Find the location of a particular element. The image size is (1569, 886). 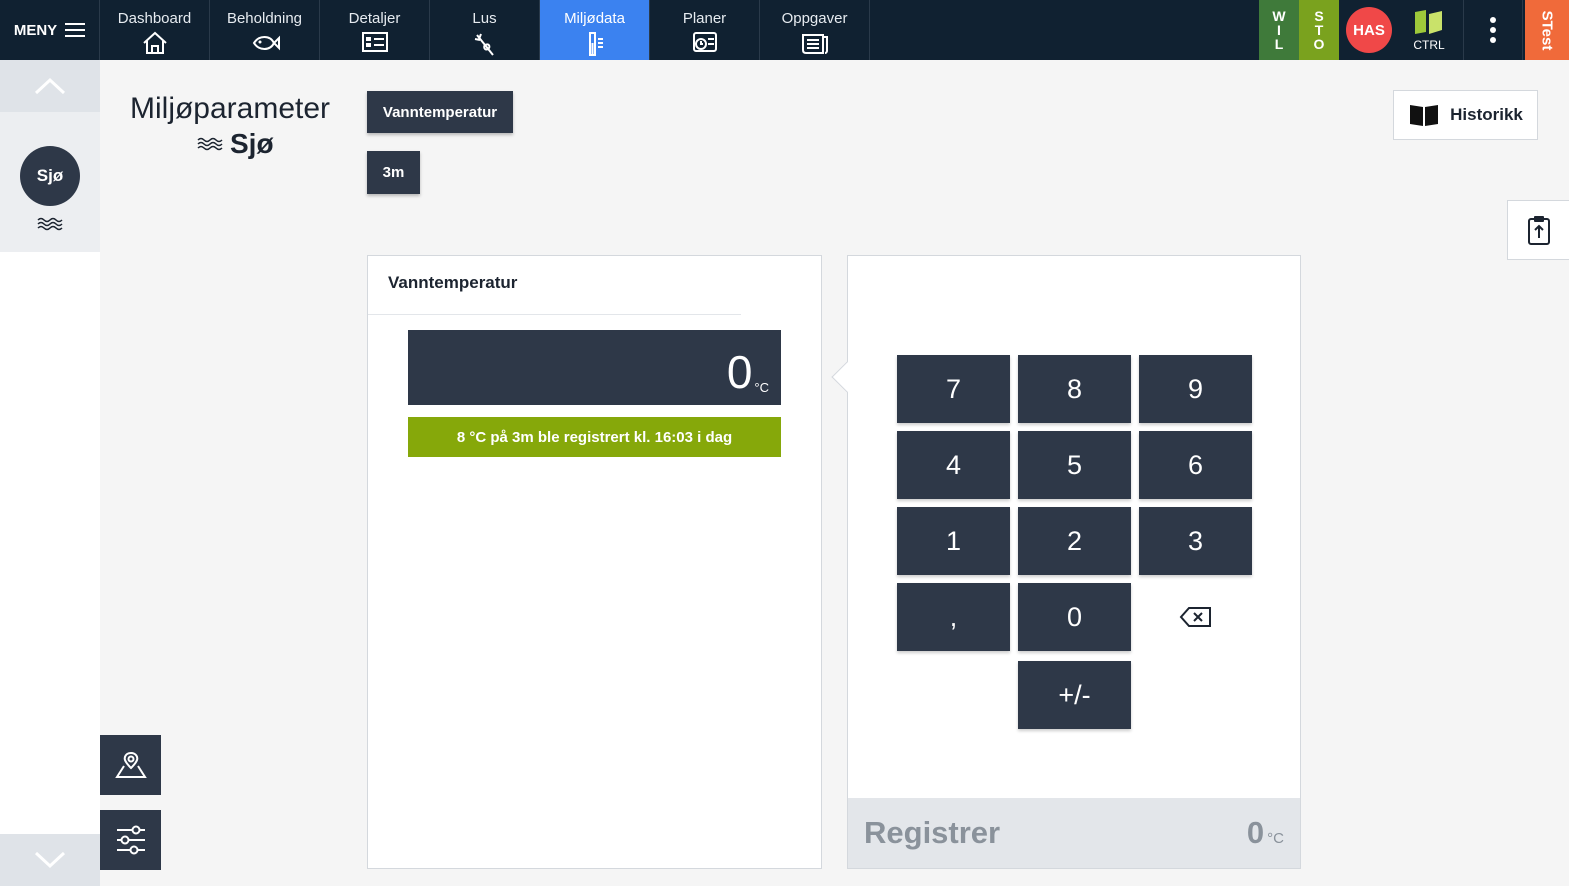

display-value: 0 is located at coordinates (739, 372).